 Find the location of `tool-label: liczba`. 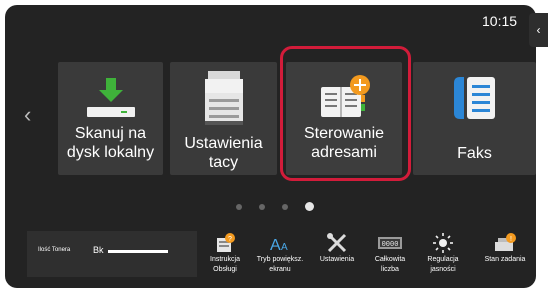

tool-label: liczba is located at coordinates (390, 269).